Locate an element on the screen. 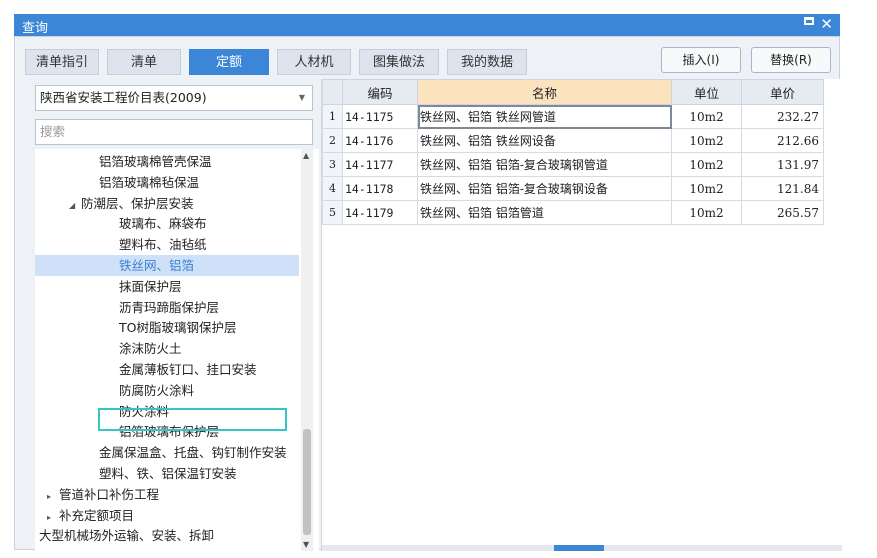 The width and height of the screenshot is (877, 558). code-cell: 14-1178 is located at coordinates (380, 188).